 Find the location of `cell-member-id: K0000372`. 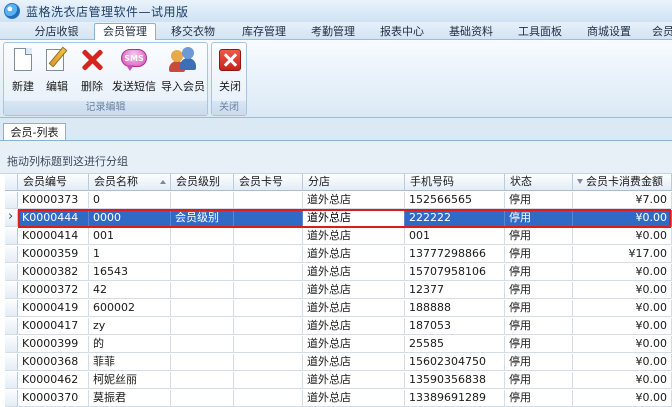

cell-member-id: K0000372 is located at coordinates (53, 290).